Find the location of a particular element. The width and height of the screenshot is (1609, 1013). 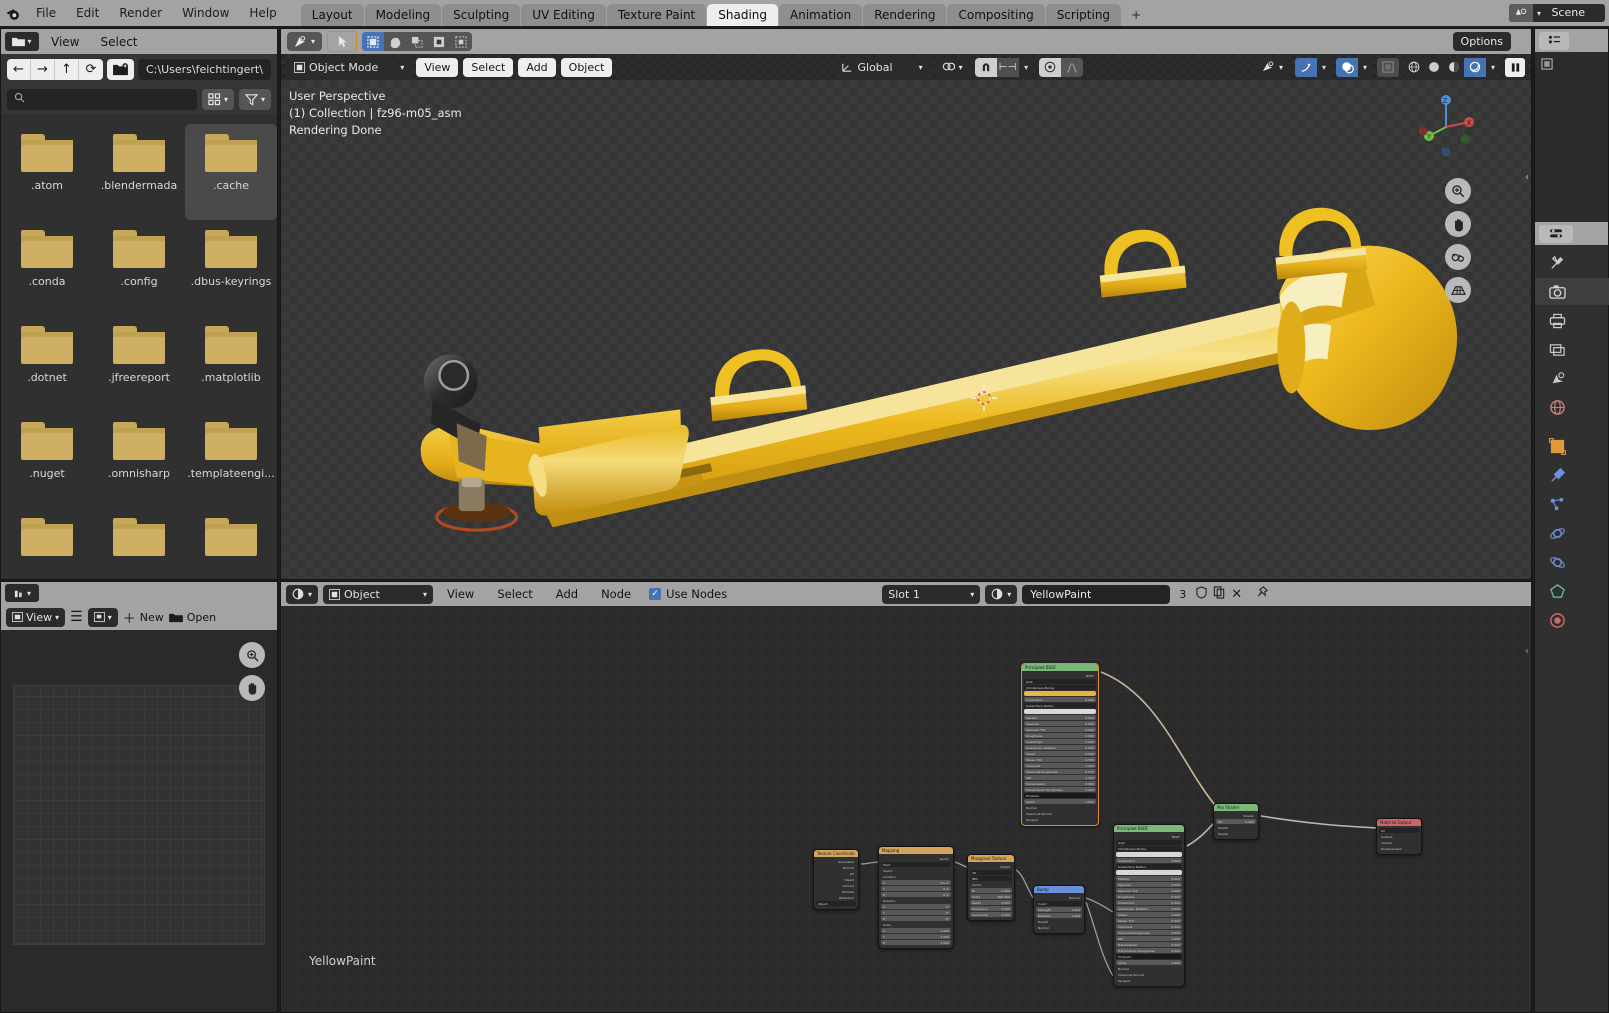

node-property-row: Clearcoat Normal is located at coordinates (1060, 813).